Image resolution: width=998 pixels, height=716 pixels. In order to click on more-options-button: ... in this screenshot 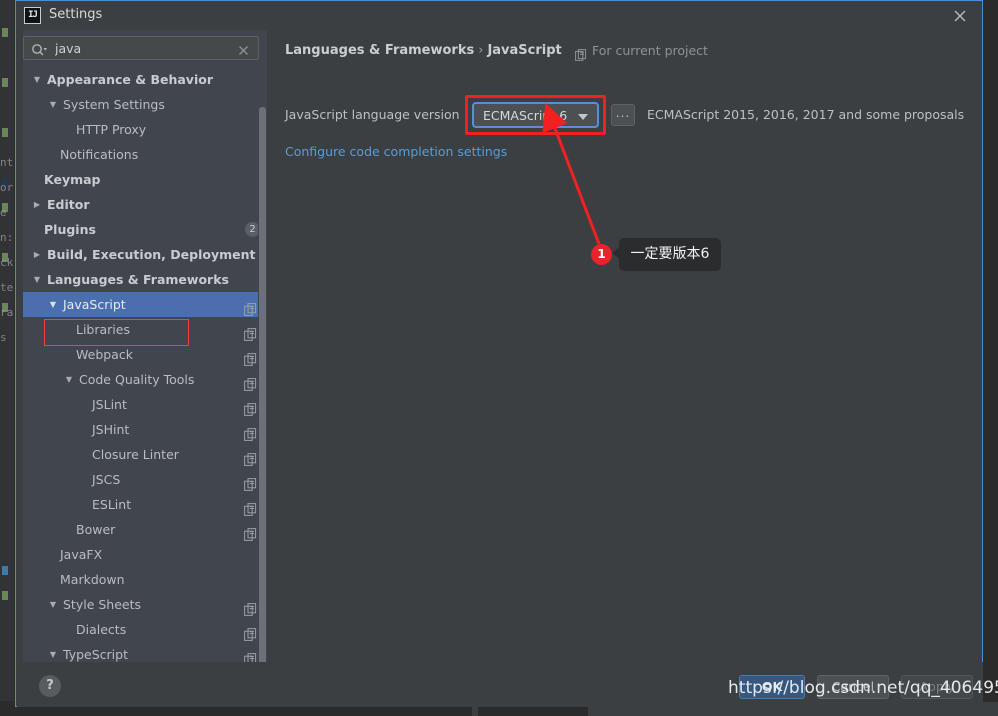, I will do `click(623, 115)`.